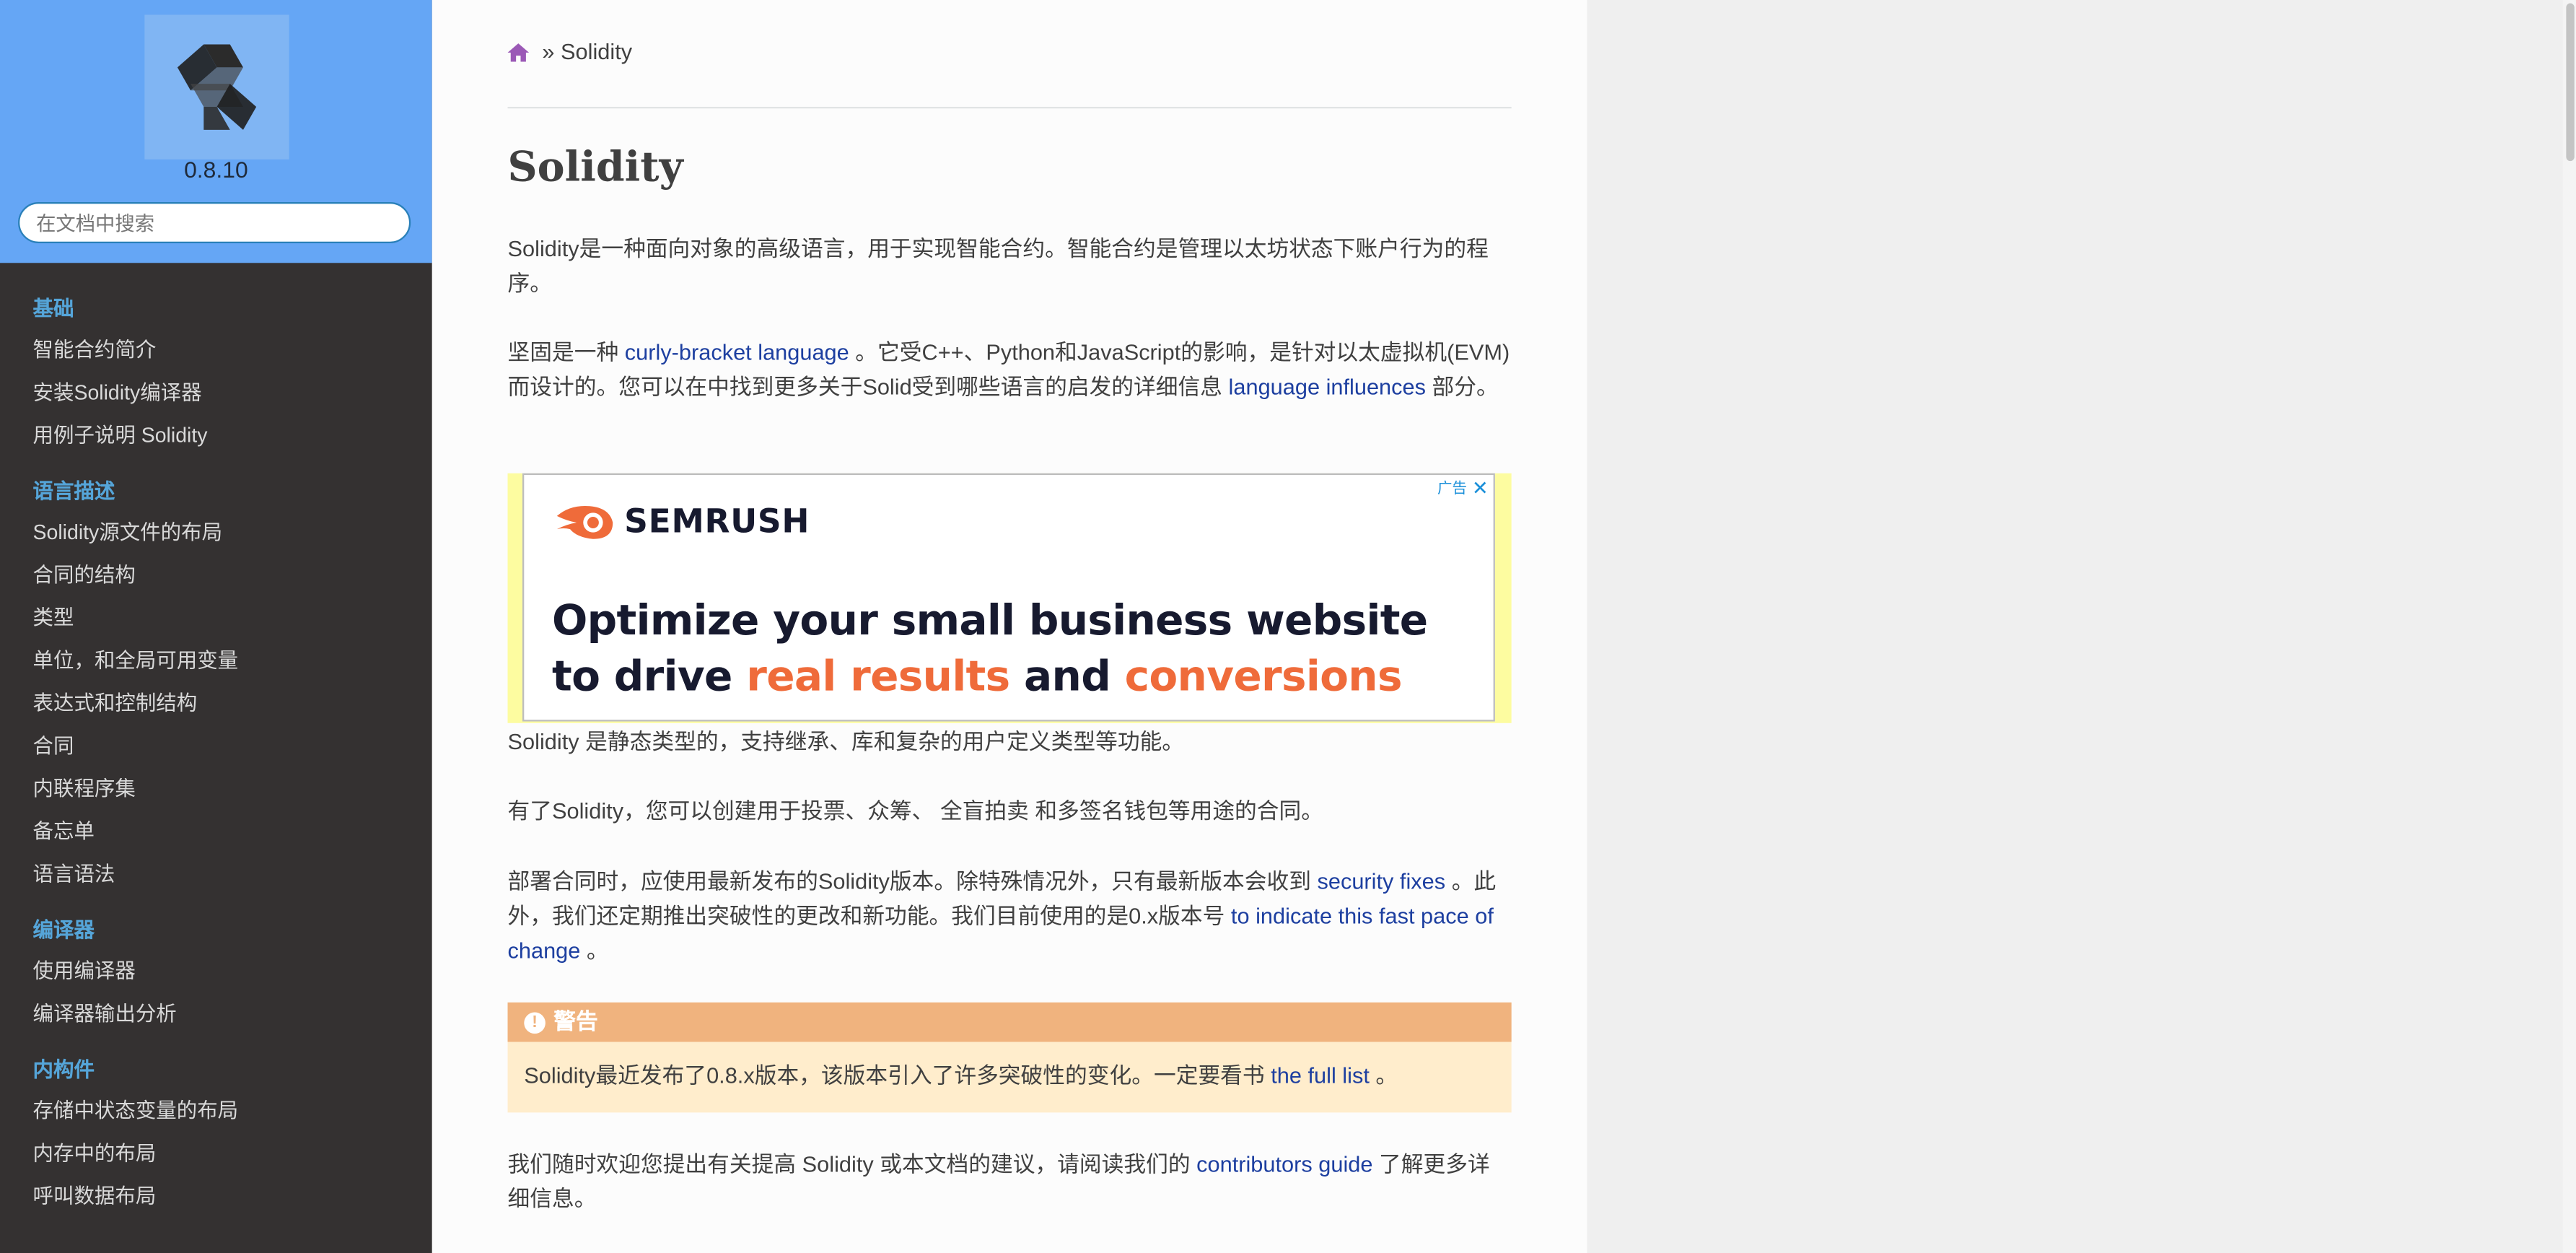 The image size is (2576, 1253). What do you see at coordinates (575, 1021) in the screenshot?
I see `warning-title-text: 警告` at bounding box center [575, 1021].